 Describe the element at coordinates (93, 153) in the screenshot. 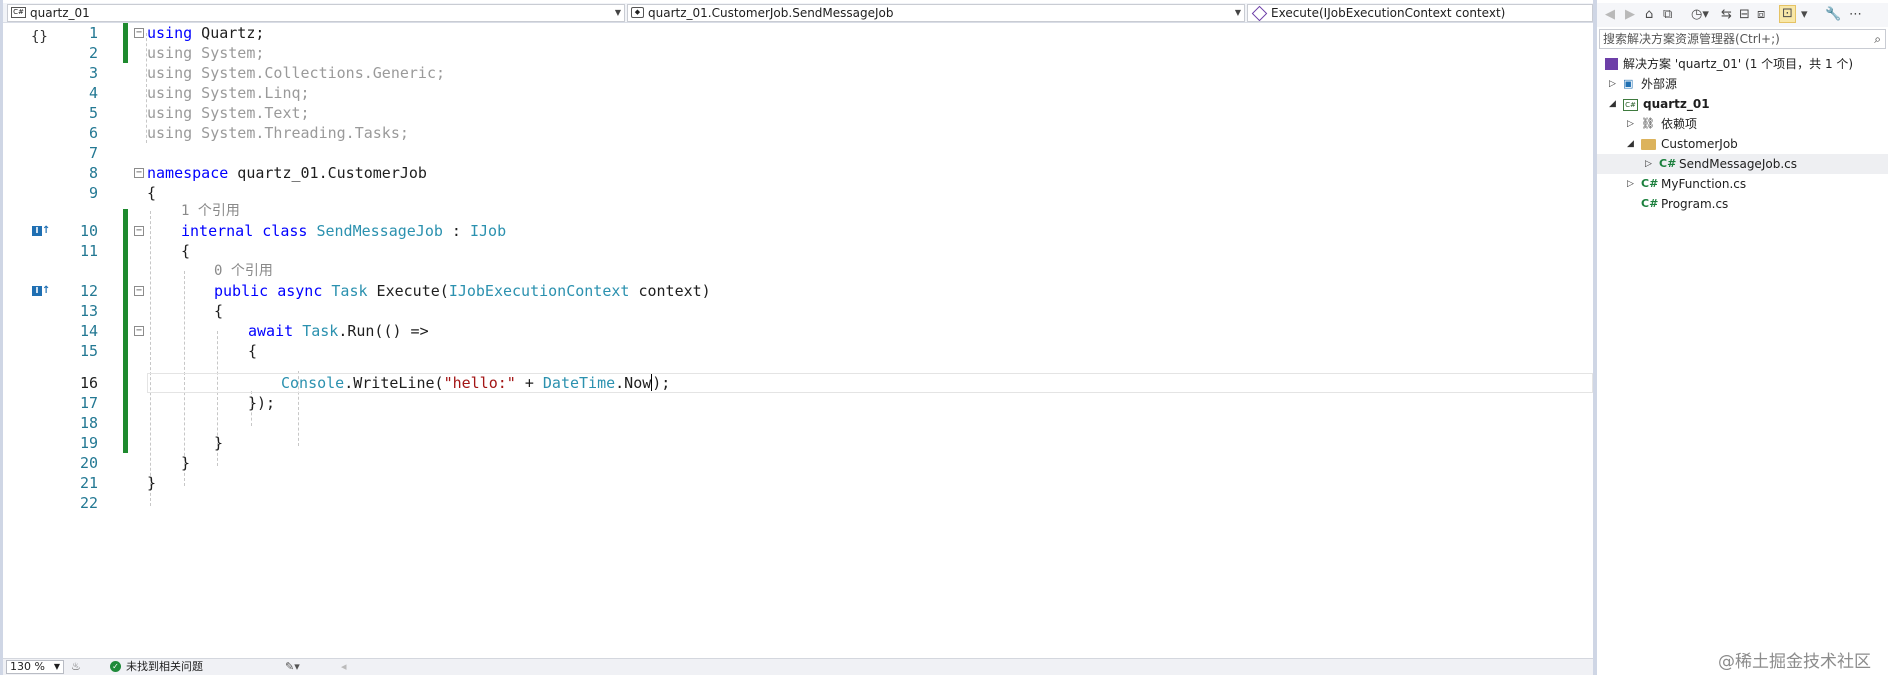

I see `line-number: 7` at that location.